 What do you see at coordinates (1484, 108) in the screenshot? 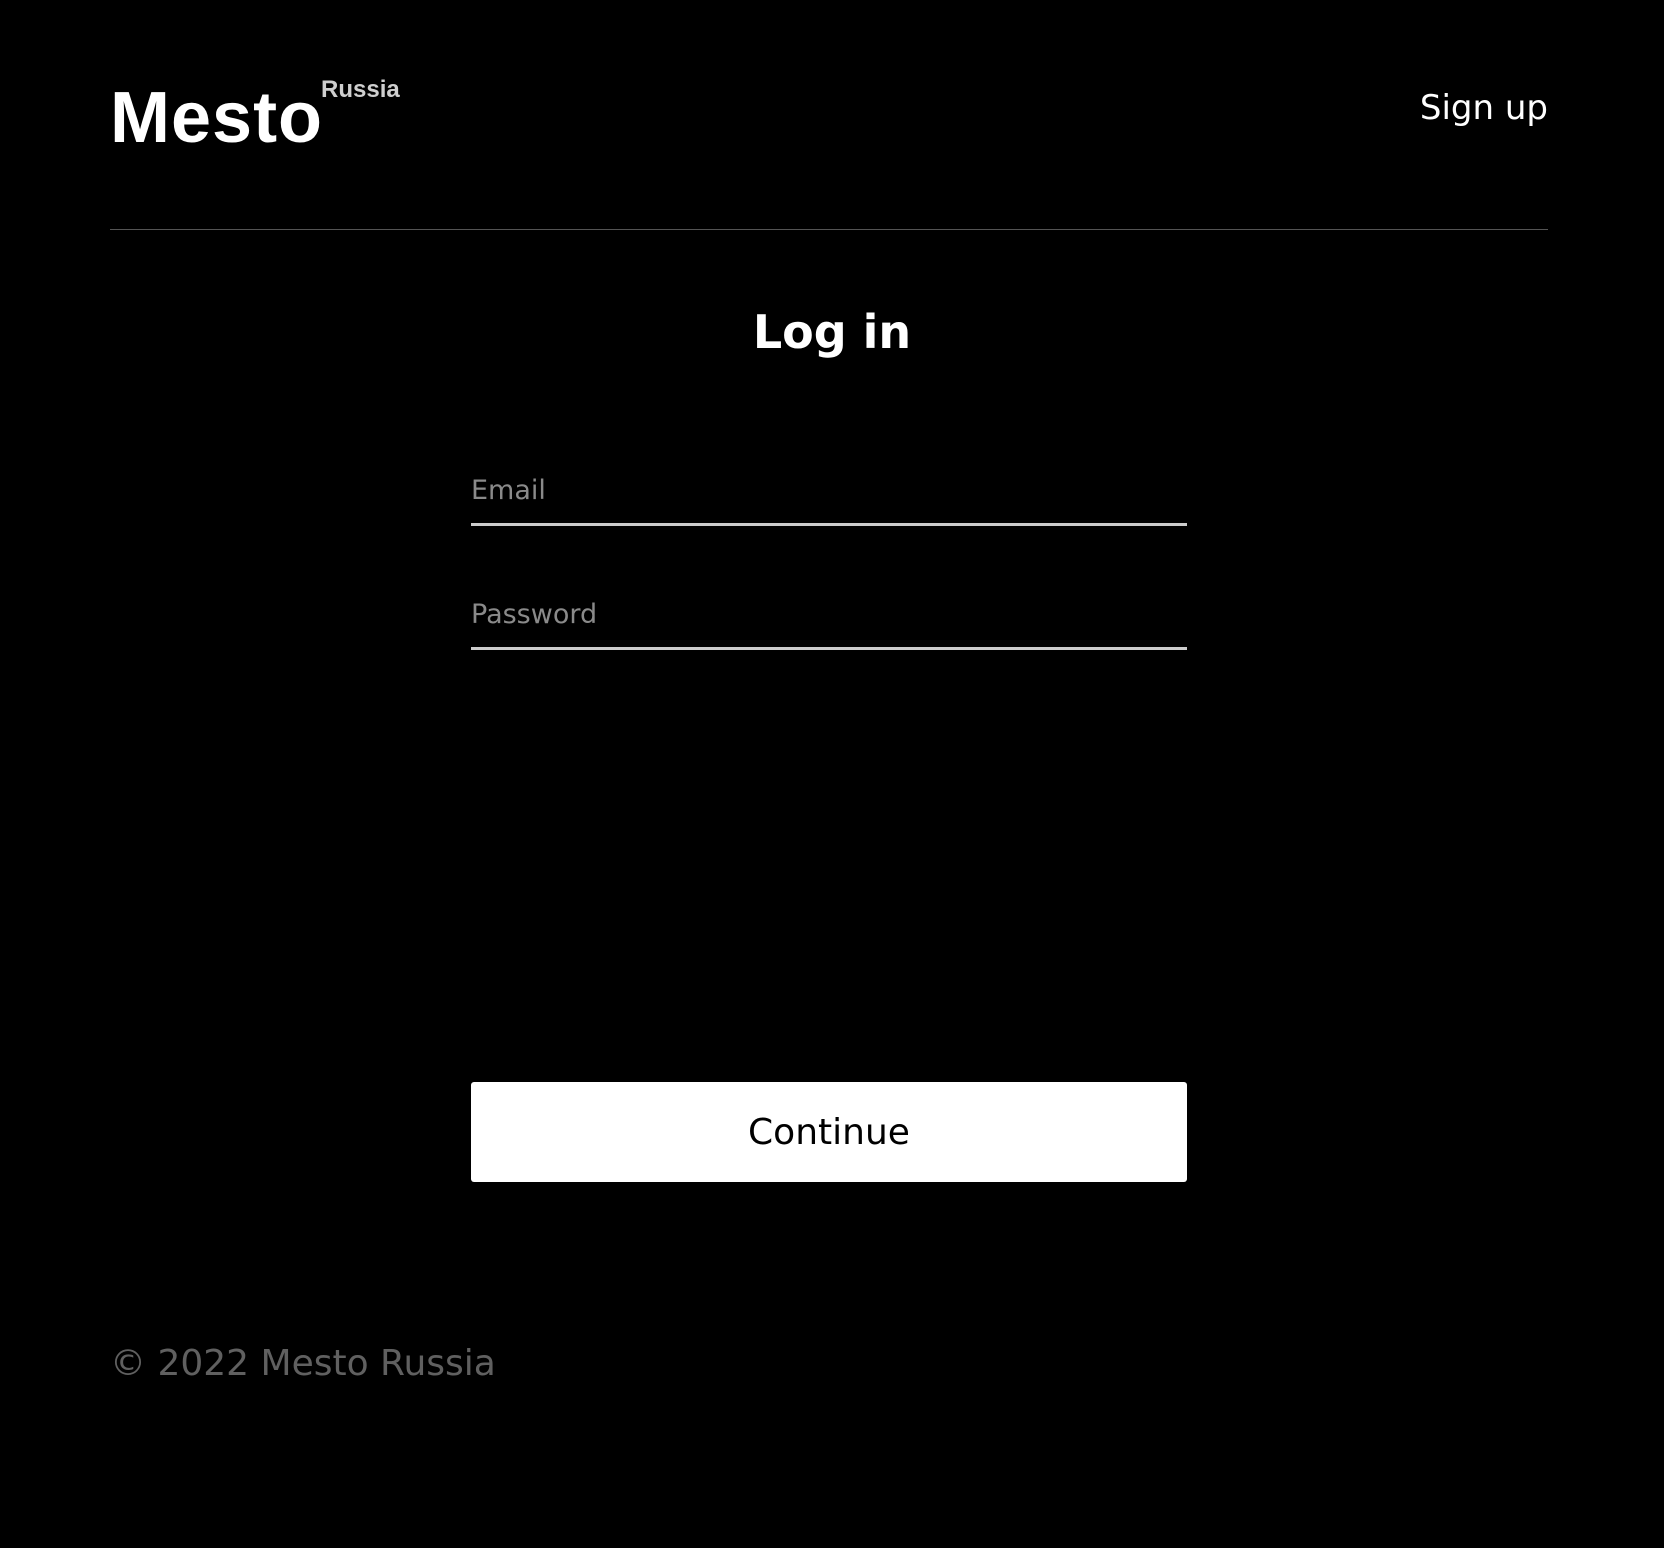
I see `sign-up-link: Sign up` at bounding box center [1484, 108].